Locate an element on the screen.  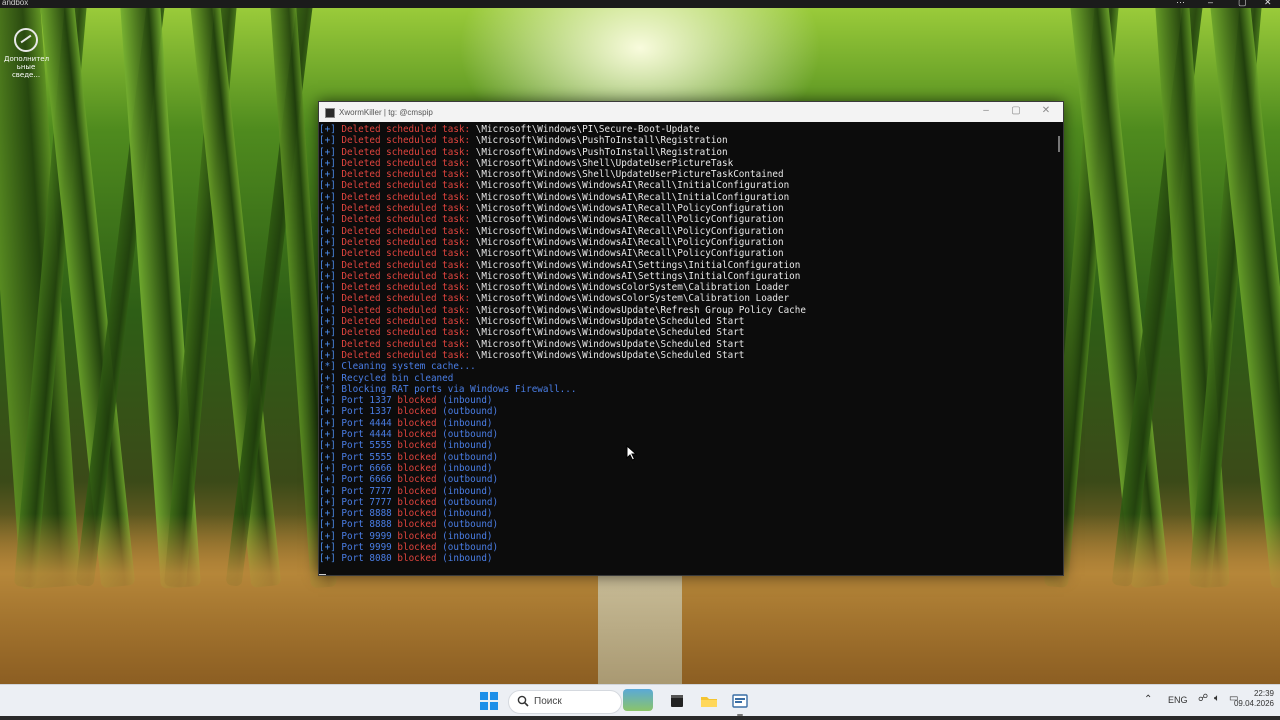
folder-icon is located at coordinates (709, 701).